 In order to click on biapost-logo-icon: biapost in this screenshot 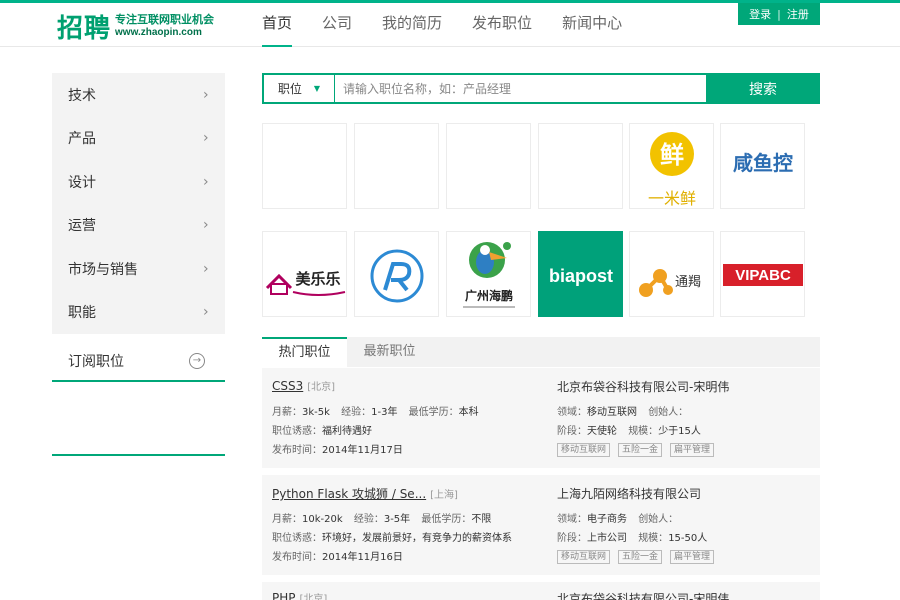, I will do `click(581, 276)`.